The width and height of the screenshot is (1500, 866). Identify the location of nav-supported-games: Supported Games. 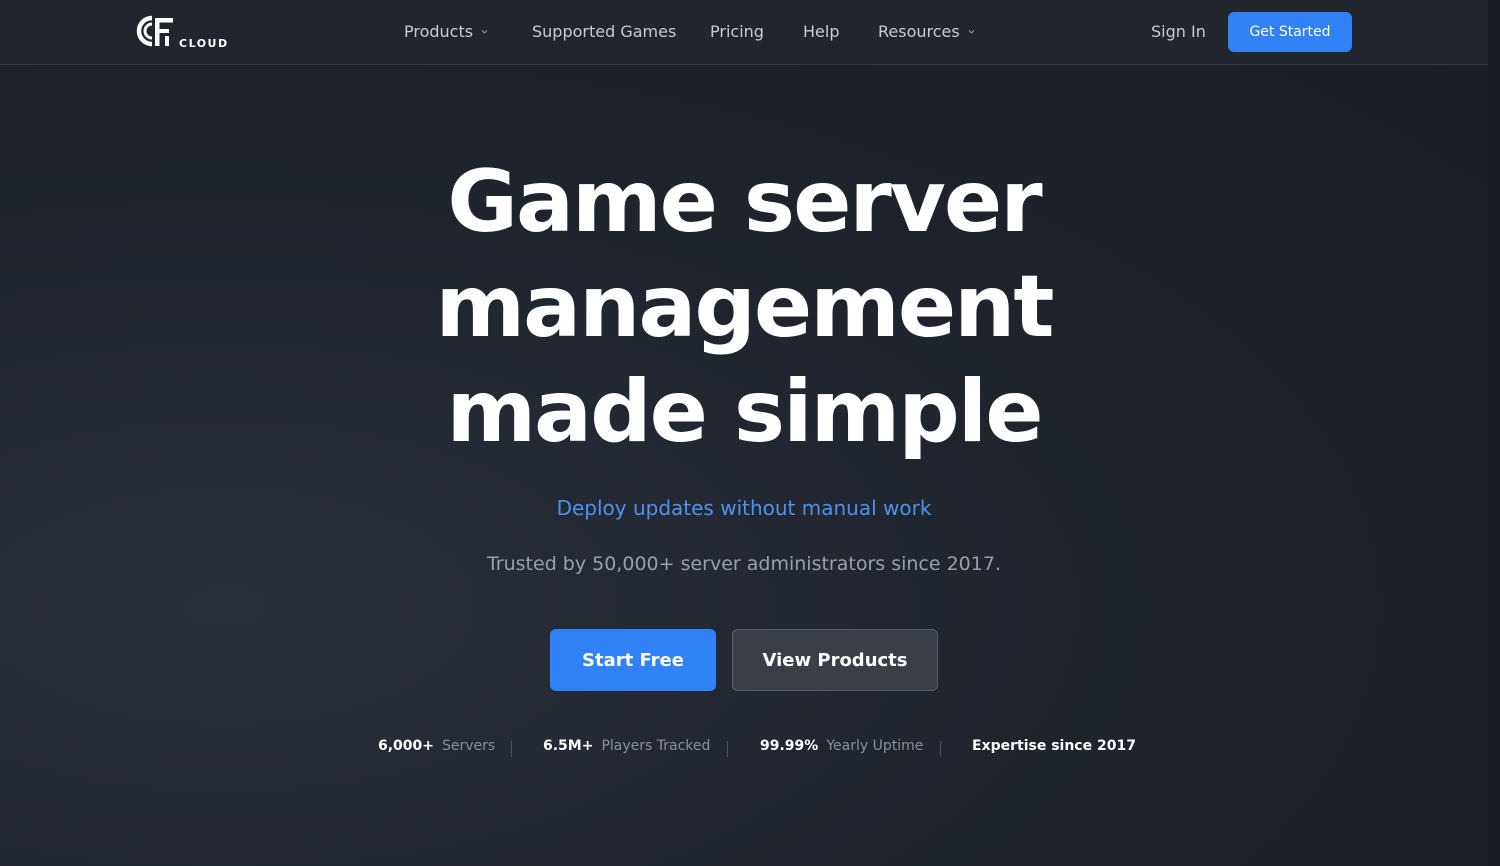
(604, 31).